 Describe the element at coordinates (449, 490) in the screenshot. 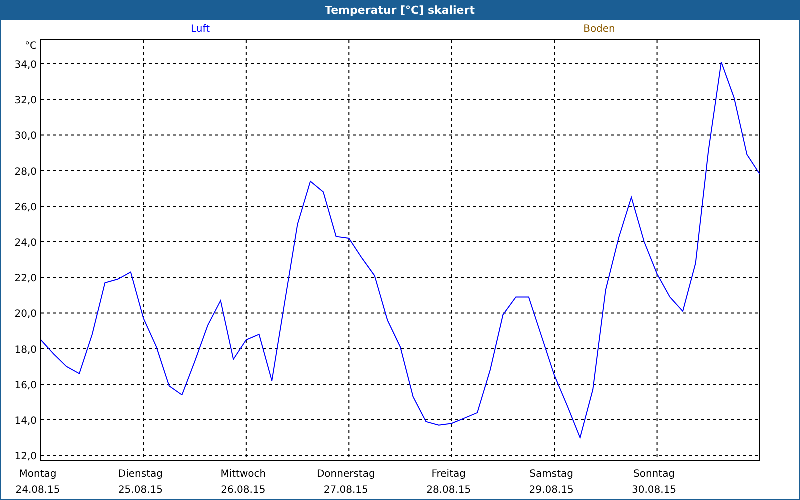

I see `date-label: 28.08.15` at that location.